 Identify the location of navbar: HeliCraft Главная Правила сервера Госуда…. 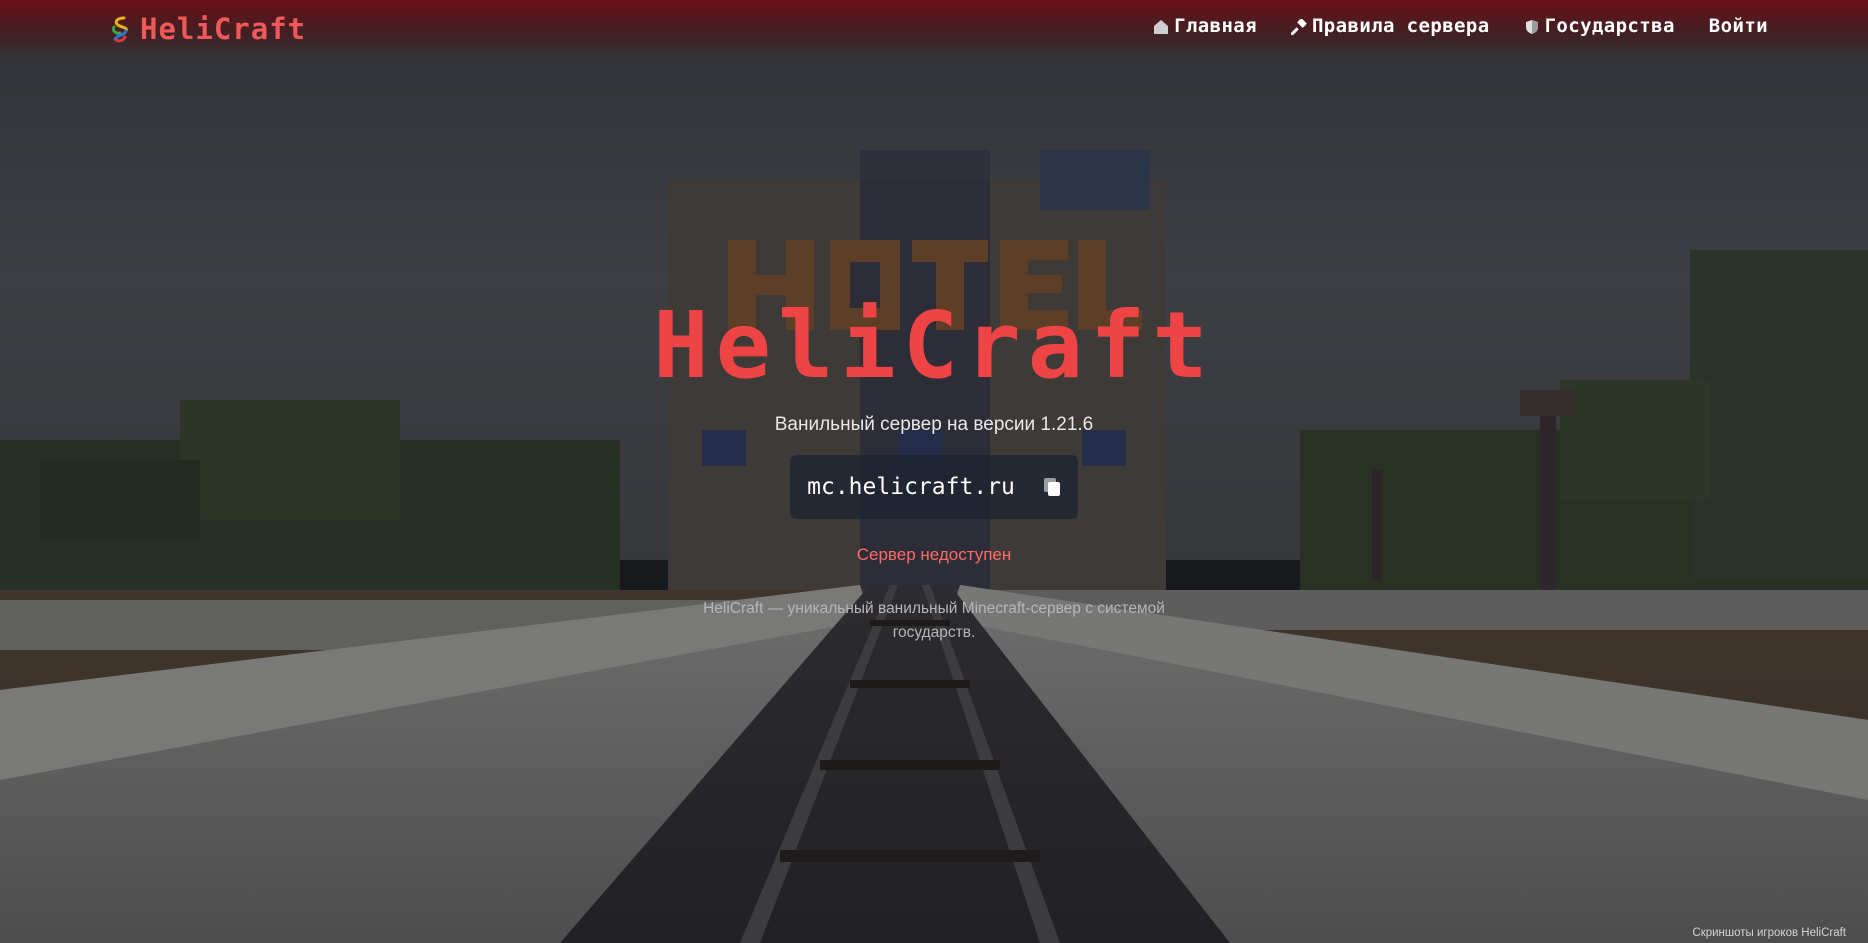
(934, 30).